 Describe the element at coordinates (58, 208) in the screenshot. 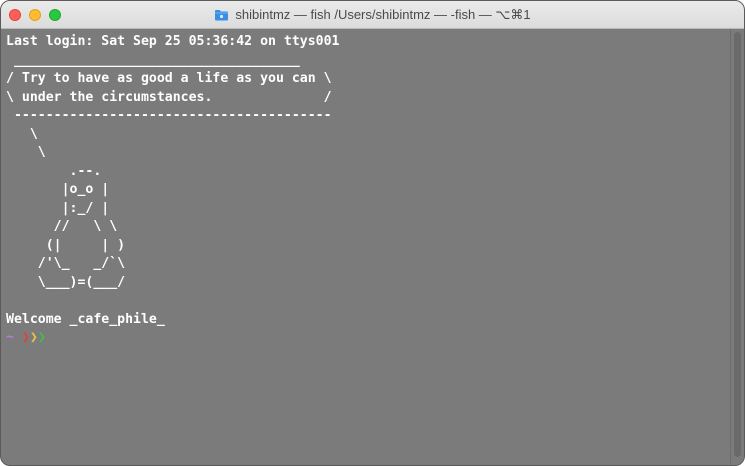

I see `tux-ascii-line: |:_/ |` at that location.